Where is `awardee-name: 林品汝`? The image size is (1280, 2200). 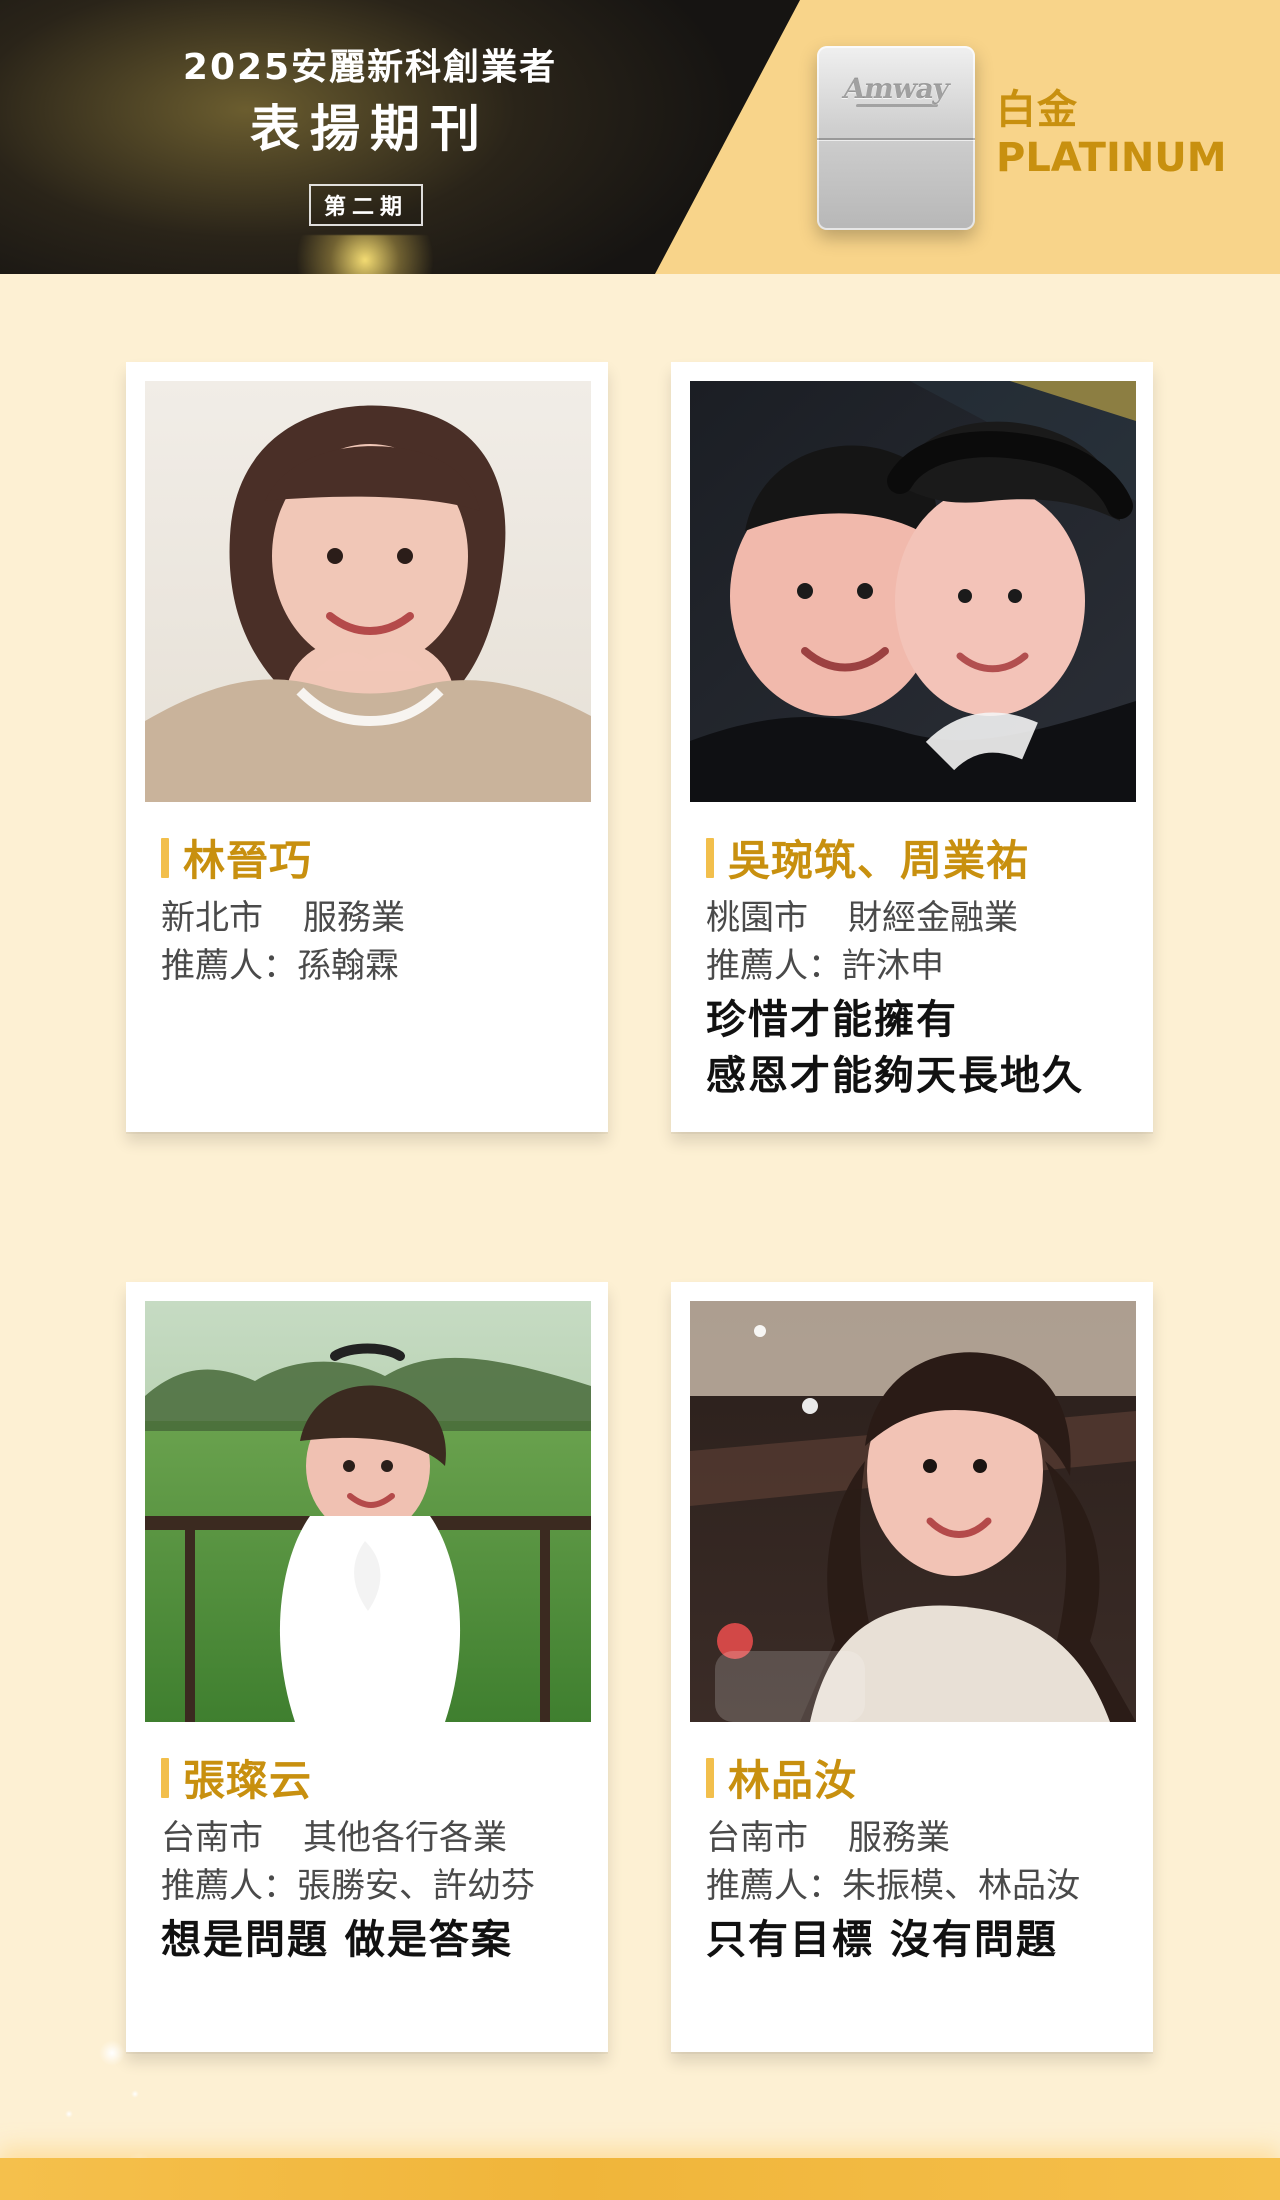 awardee-name: 林品汝 is located at coordinates (793, 1780).